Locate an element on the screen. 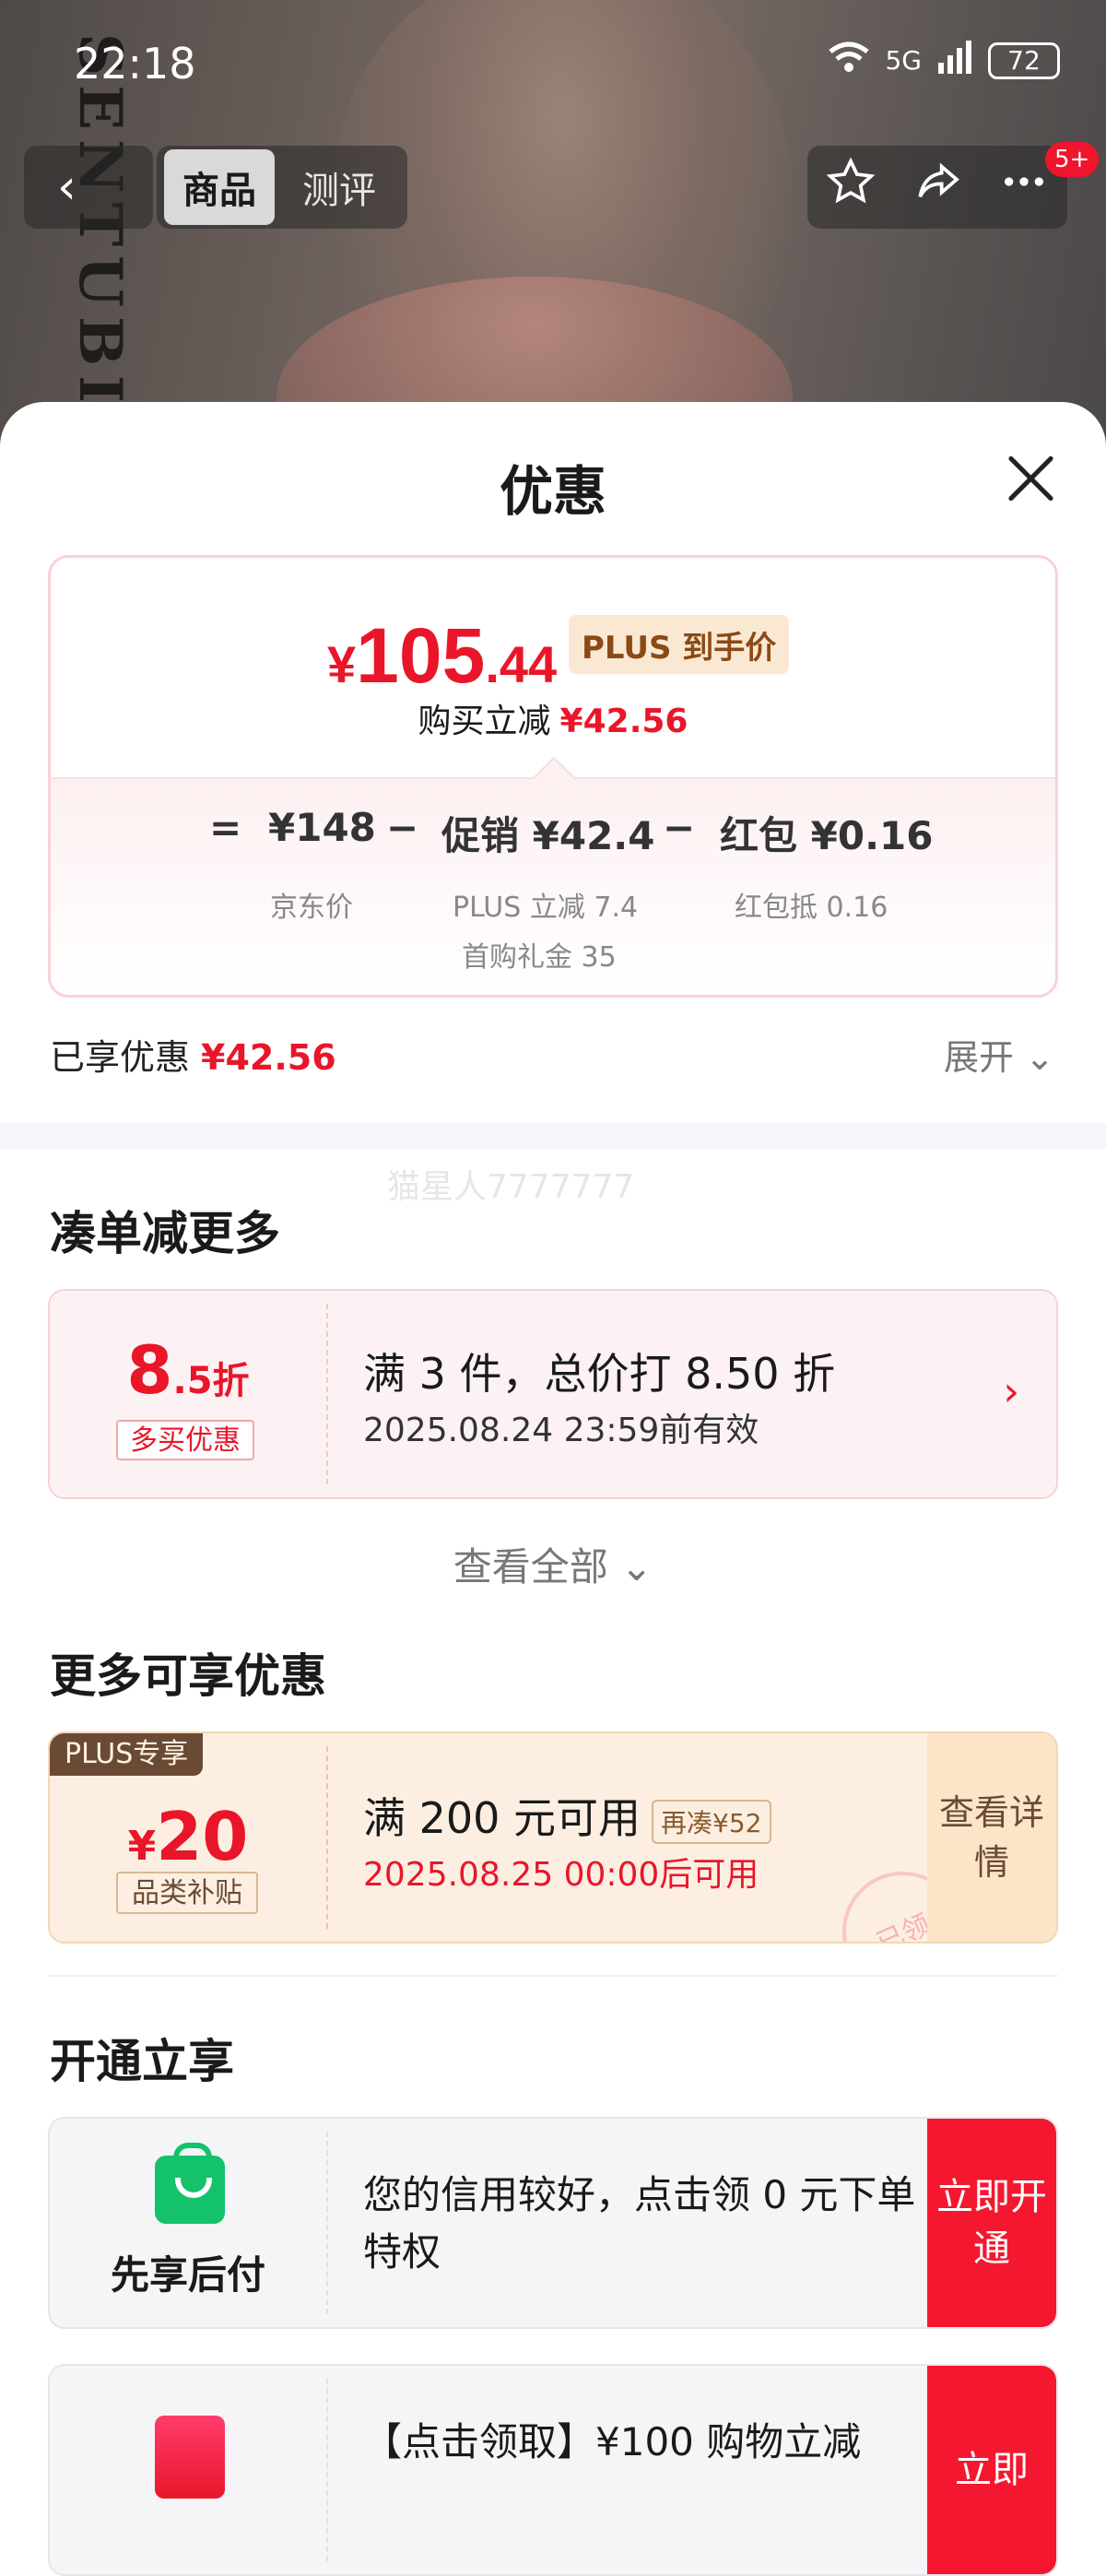  category-subsidy-tag: 品类补贴 is located at coordinates (187, 1893).